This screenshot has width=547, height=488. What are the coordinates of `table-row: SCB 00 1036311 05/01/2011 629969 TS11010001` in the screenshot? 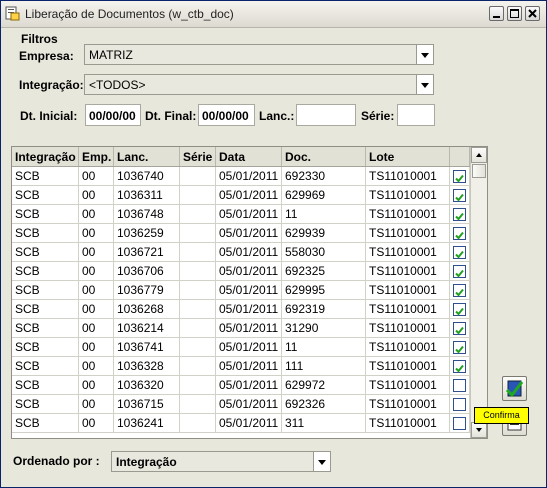 It's located at (241, 195).